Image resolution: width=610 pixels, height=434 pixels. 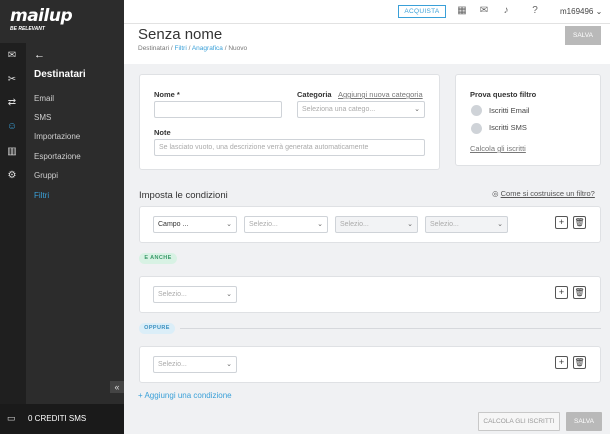 I want to click on or-badge: OPPURE, so click(x=157, y=328).